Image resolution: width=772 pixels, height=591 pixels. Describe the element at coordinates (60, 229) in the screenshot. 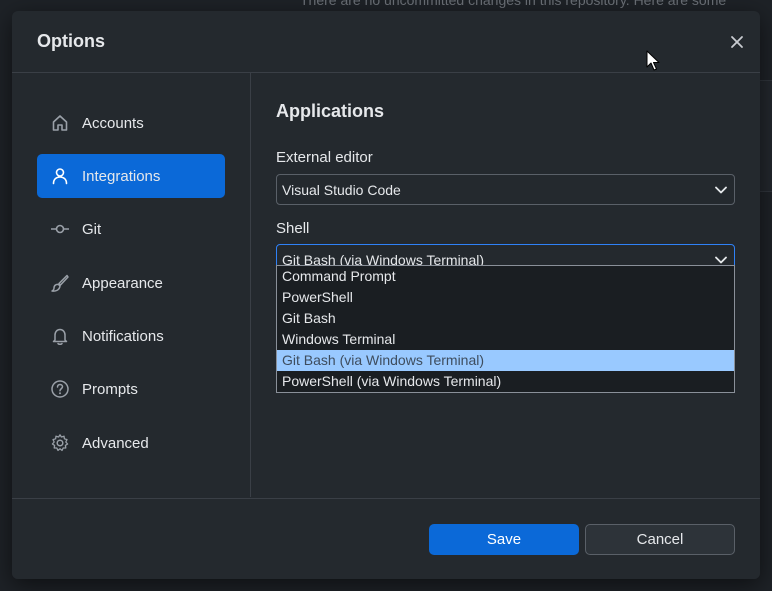

I see `git-commit-icon` at that location.